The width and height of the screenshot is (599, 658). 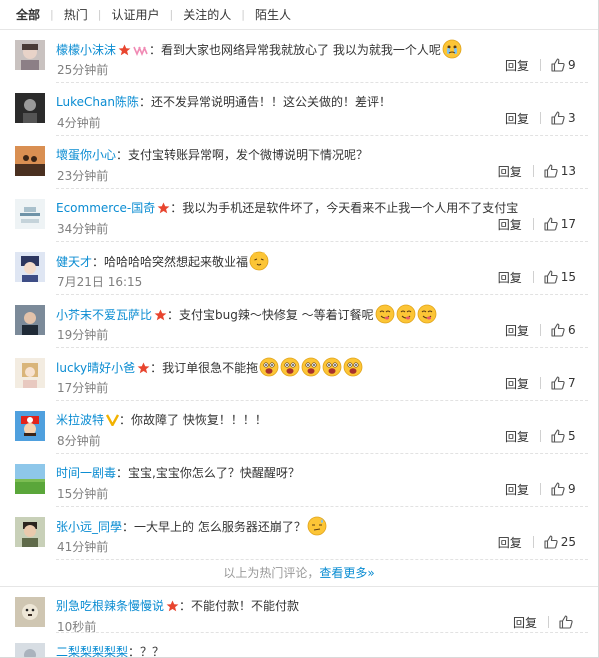 I want to click on like-button: 5, so click(x=563, y=436).